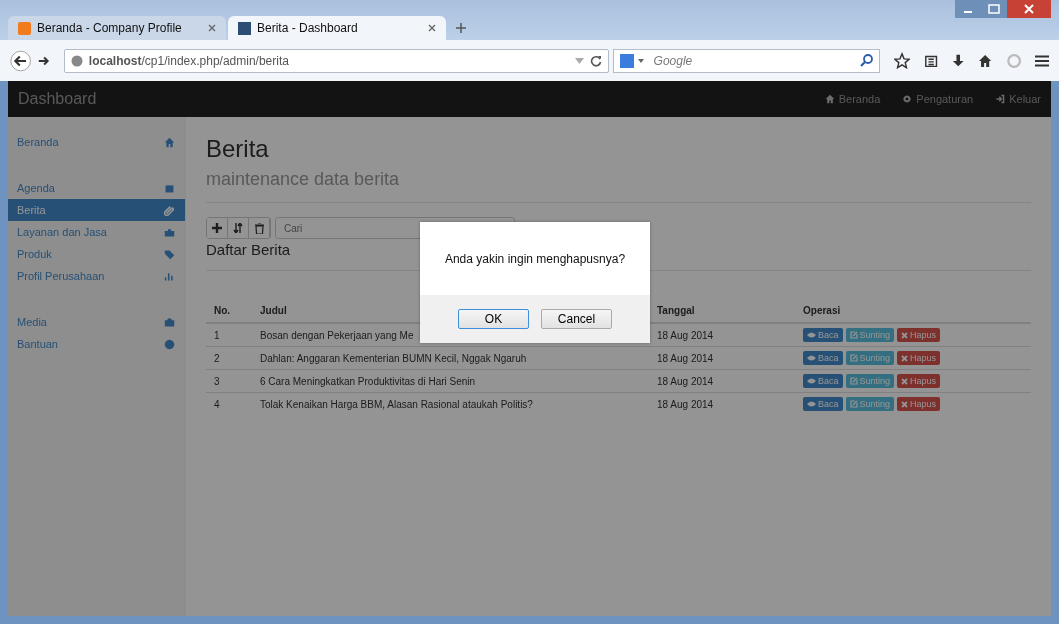  Describe the element at coordinates (450, 403) in the screenshot. I see `table-cell: Tolak Kenaikan Harga BBM, Alasan Rasional ataukah Politis?` at that location.